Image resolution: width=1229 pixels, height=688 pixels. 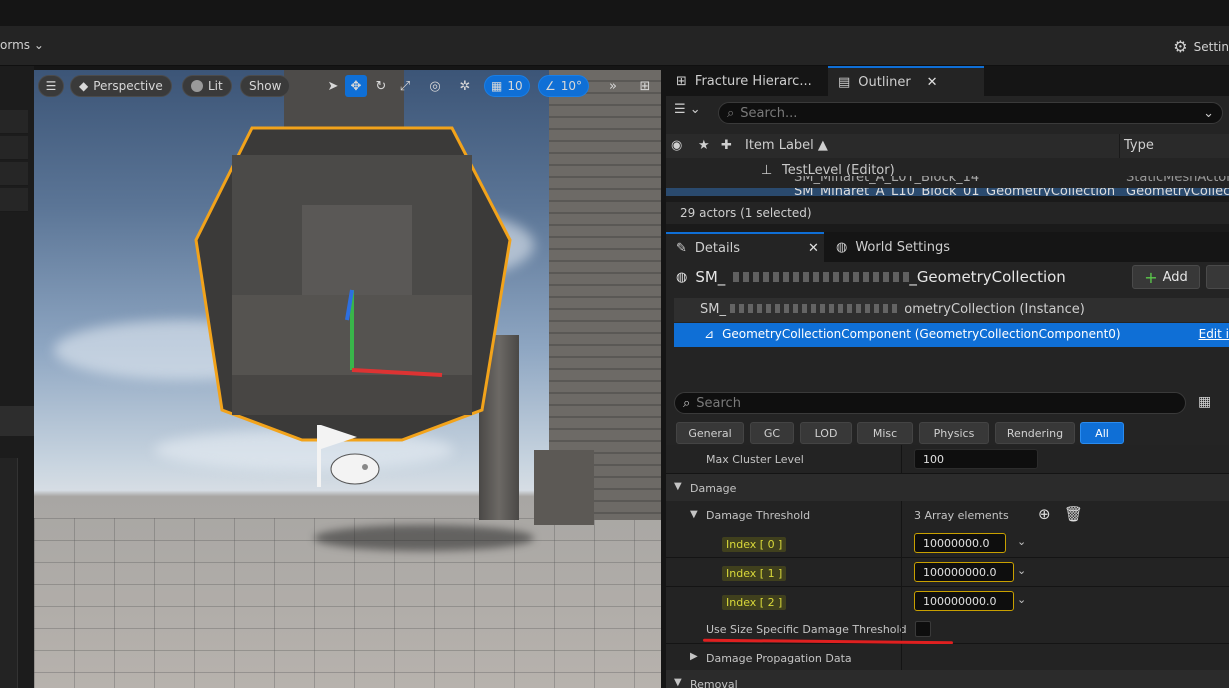 What do you see at coordinates (424, 538) in the screenshot?
I see `object-shadow` at bounding box center [424, 538].